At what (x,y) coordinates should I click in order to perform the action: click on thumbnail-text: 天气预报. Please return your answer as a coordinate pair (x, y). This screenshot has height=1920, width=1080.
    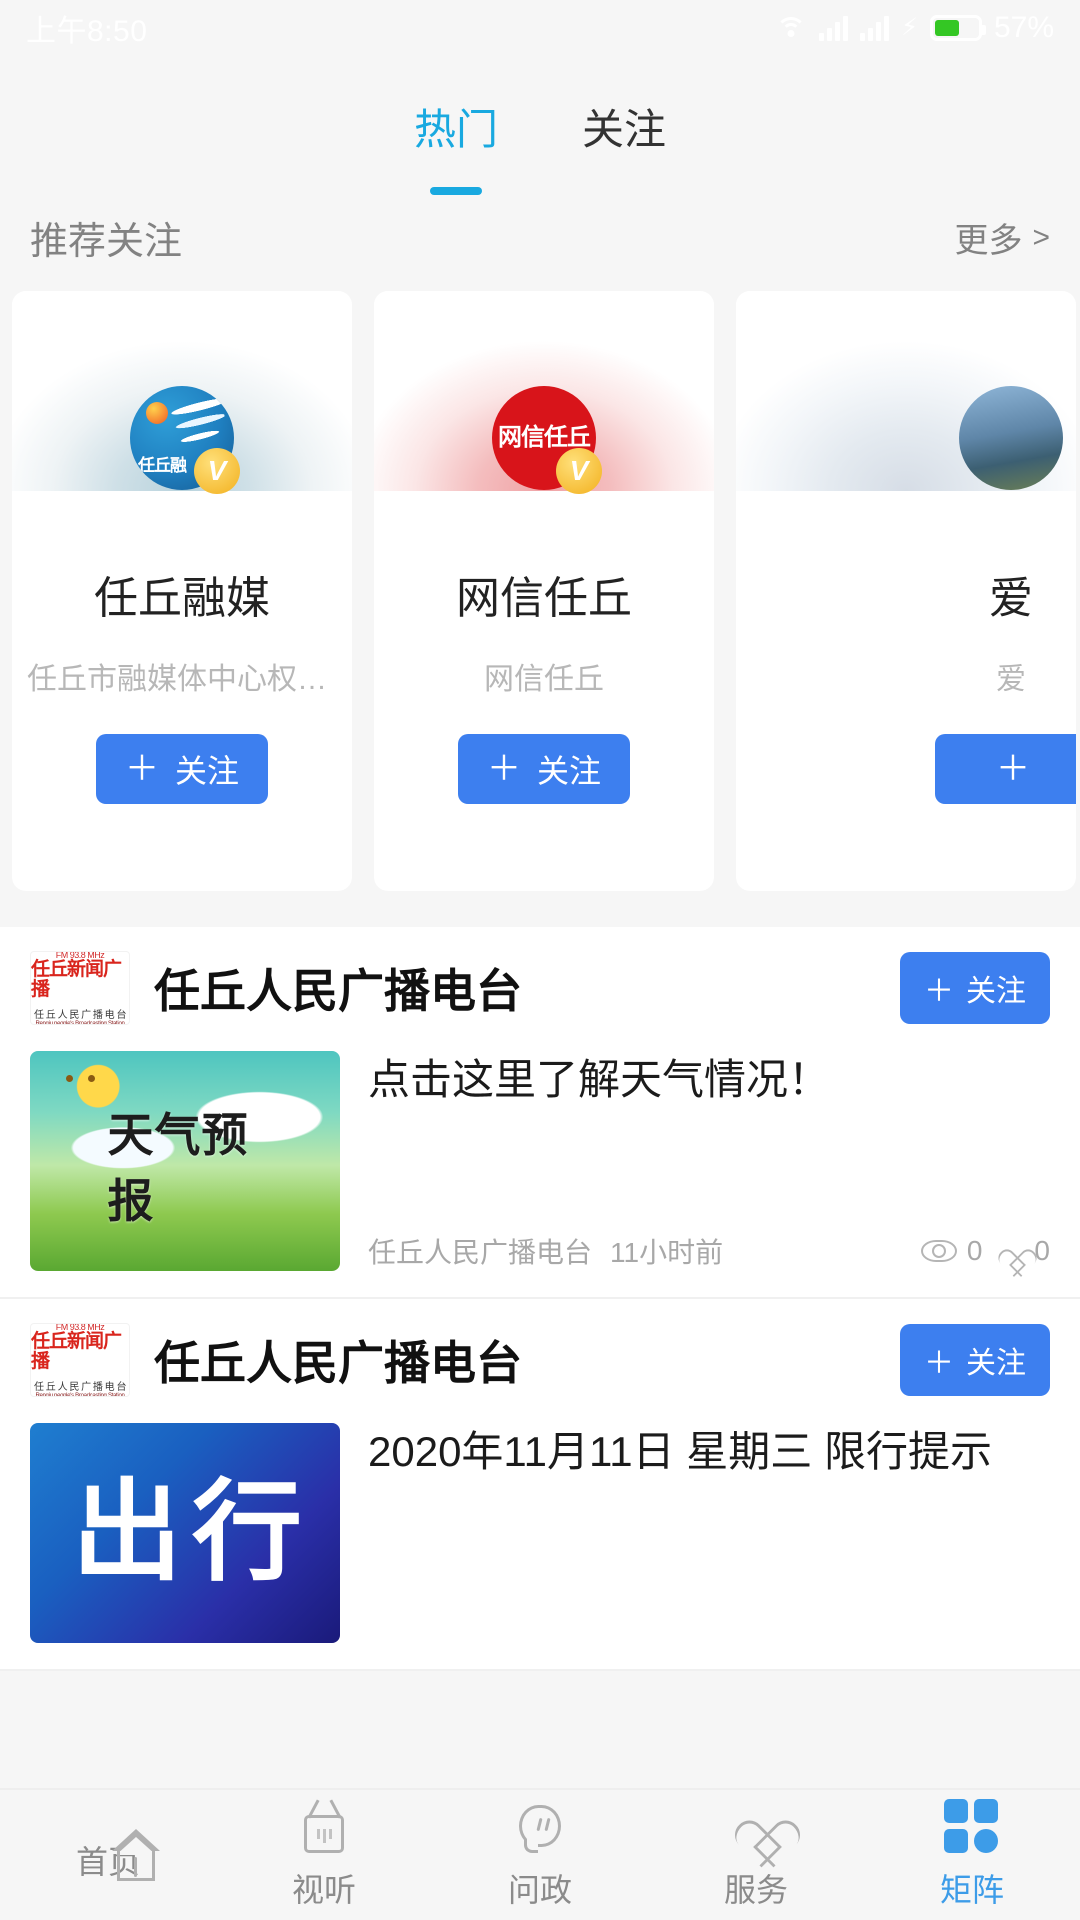
    Looking at the image, I should click on (178, 1168).